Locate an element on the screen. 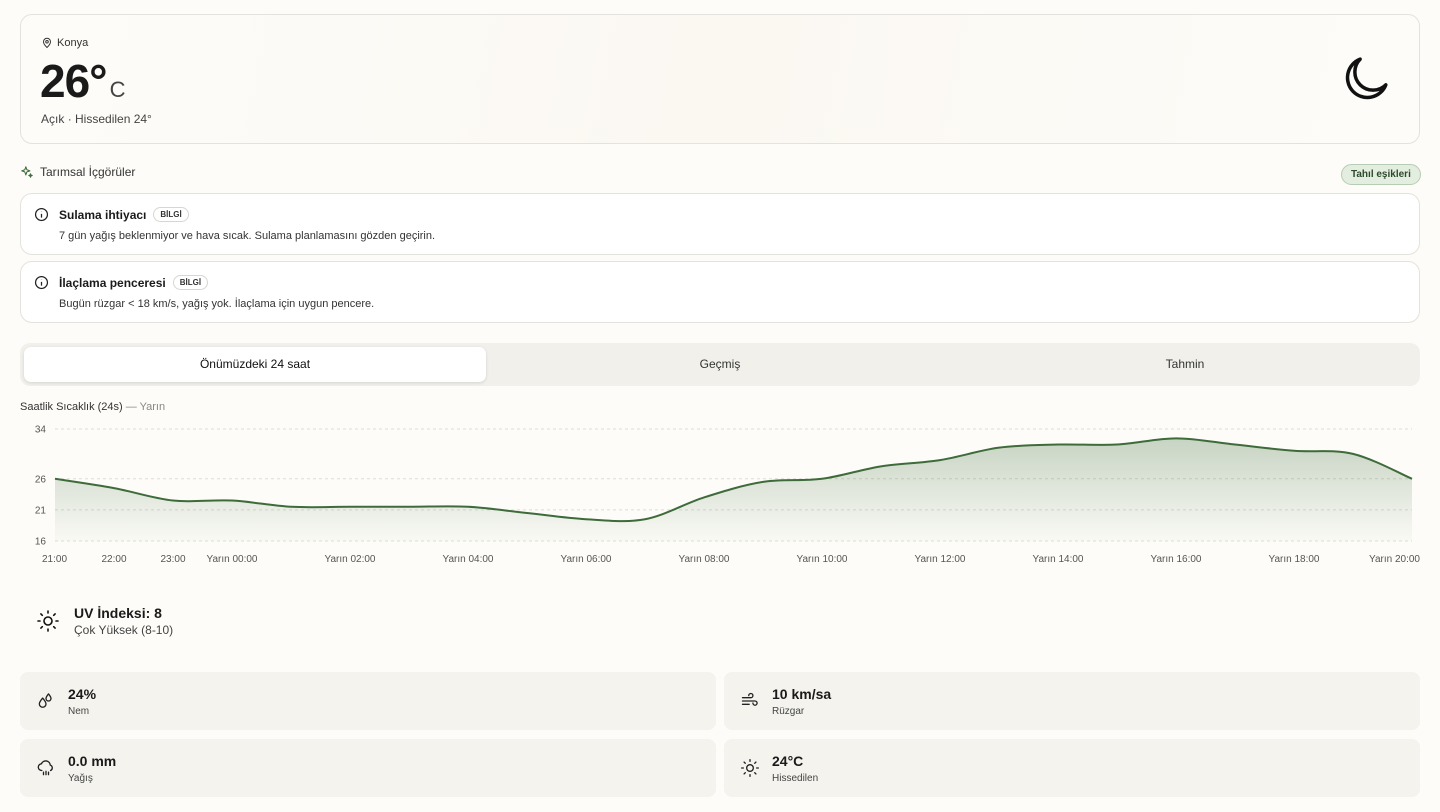 Image resolution: width=1440 pixels, height=812 pixels. cloud-rain-icon is located at coordinates (45, 768).